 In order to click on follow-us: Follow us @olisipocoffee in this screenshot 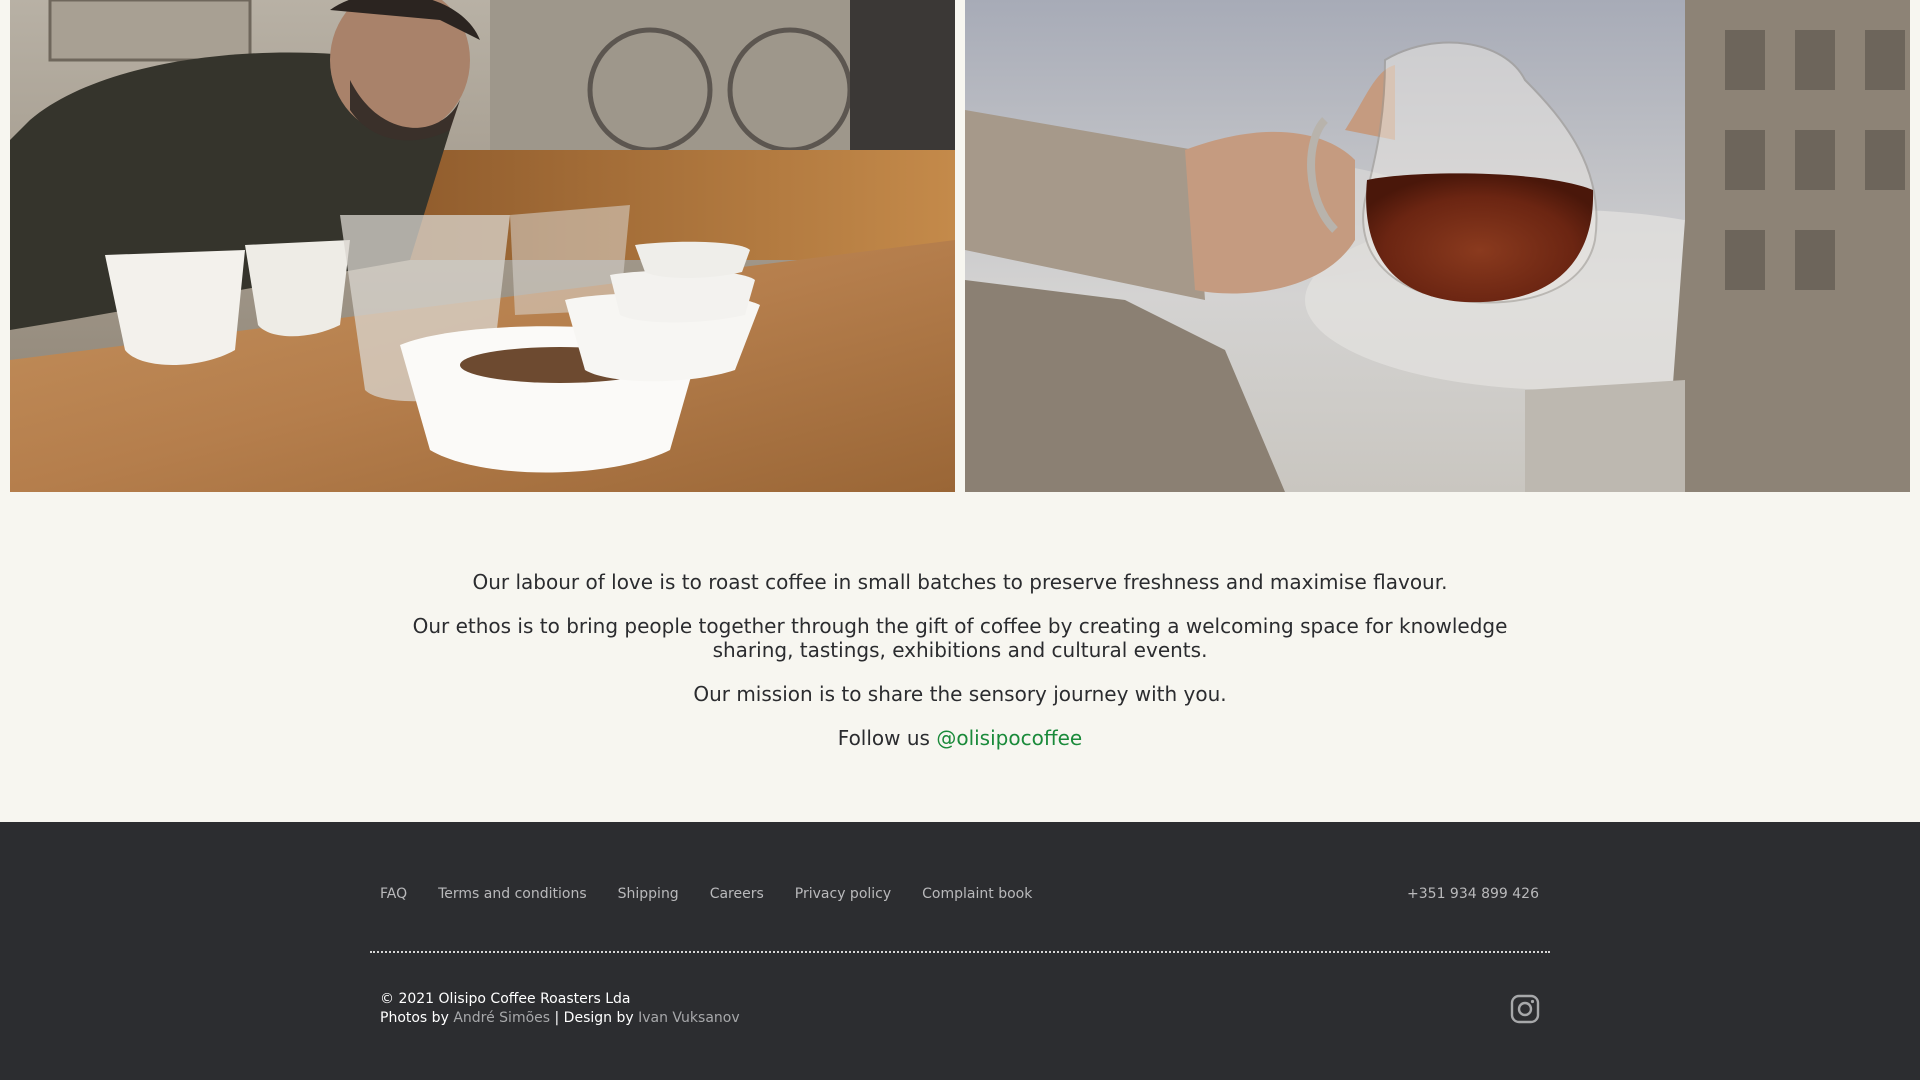, I will do `click(960, 738)`.